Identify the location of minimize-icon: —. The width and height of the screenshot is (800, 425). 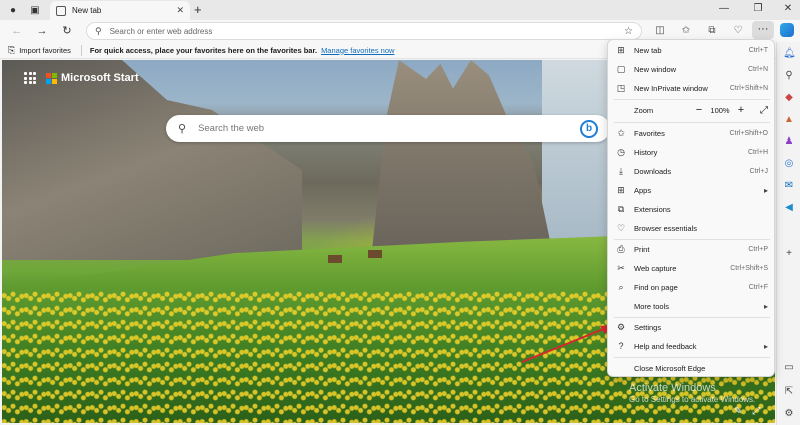
(724, 8).